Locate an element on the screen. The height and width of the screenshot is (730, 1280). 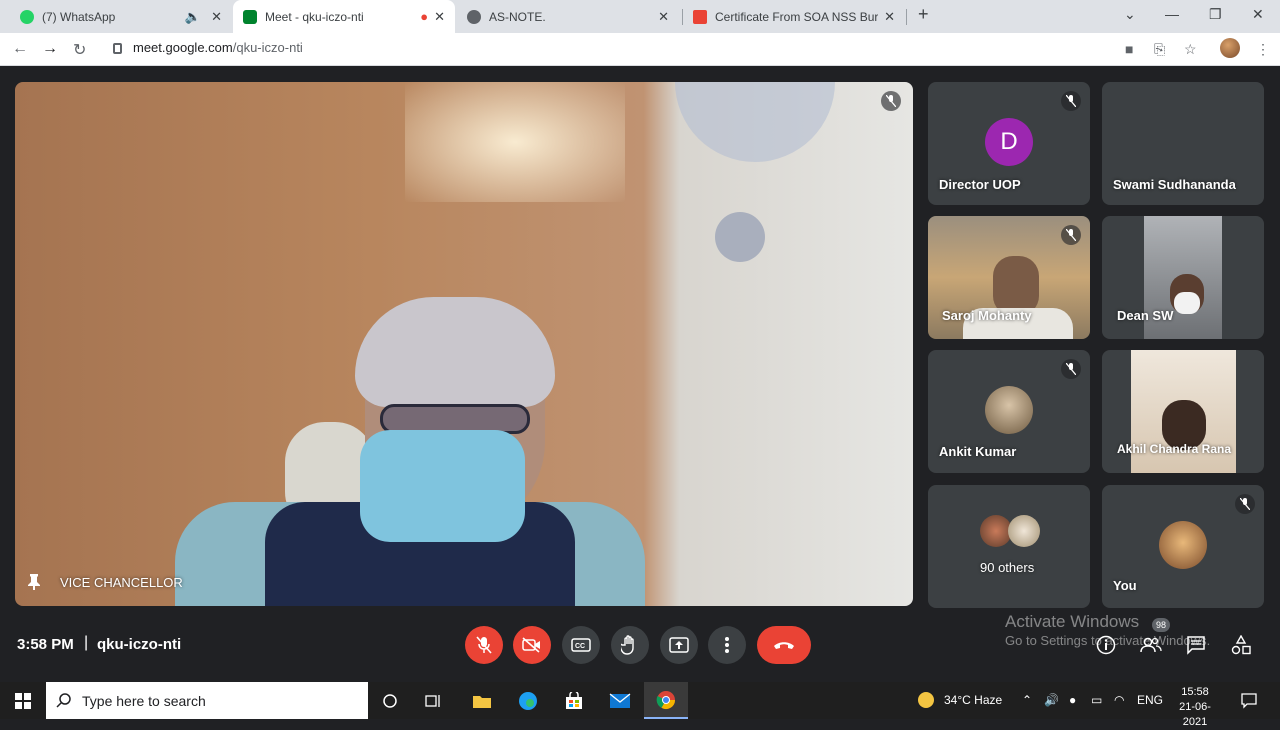
cortana-button is located at coordinates (390, 701).